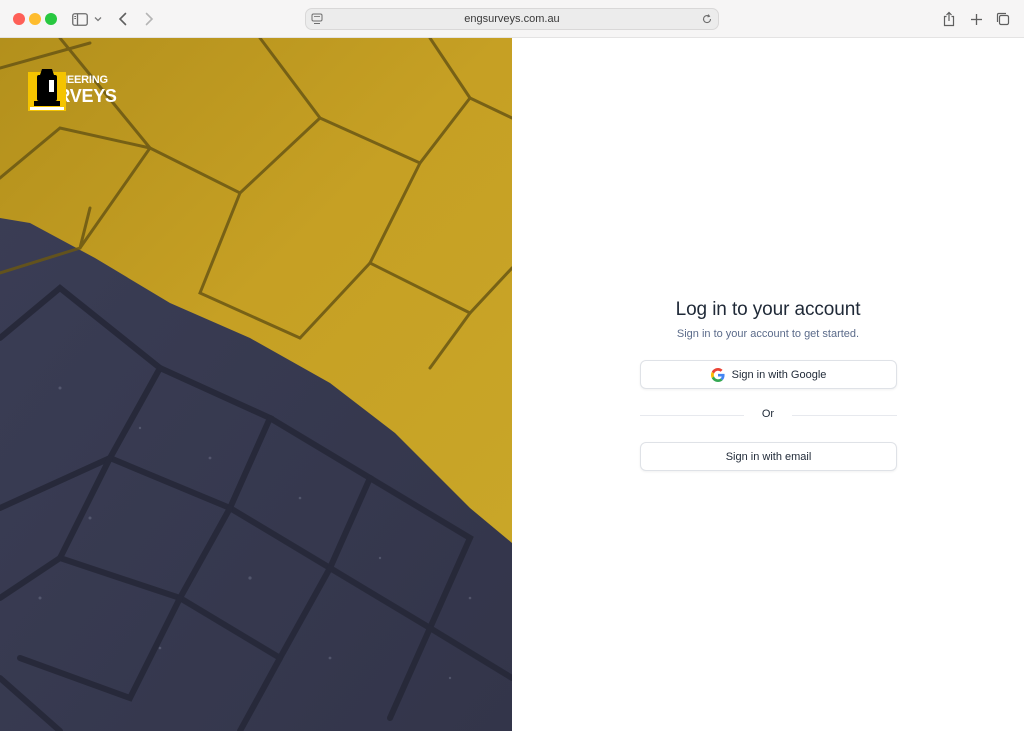  Describe the element at coordinates (72, 90) in the screenshot. I see `brand-logo: ENGINEERING SURVEYS` at that location.